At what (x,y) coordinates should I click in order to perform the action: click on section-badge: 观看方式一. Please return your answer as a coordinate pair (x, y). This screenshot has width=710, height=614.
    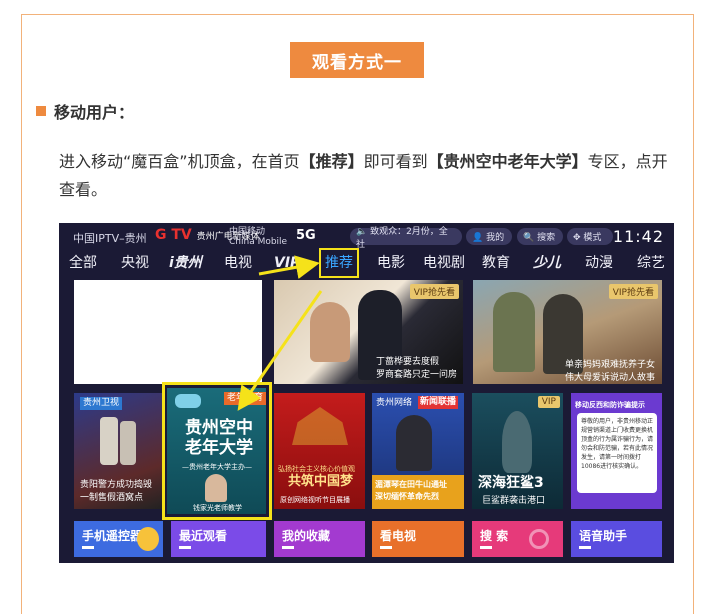
    Looking at the image, I should click on (357, 60).